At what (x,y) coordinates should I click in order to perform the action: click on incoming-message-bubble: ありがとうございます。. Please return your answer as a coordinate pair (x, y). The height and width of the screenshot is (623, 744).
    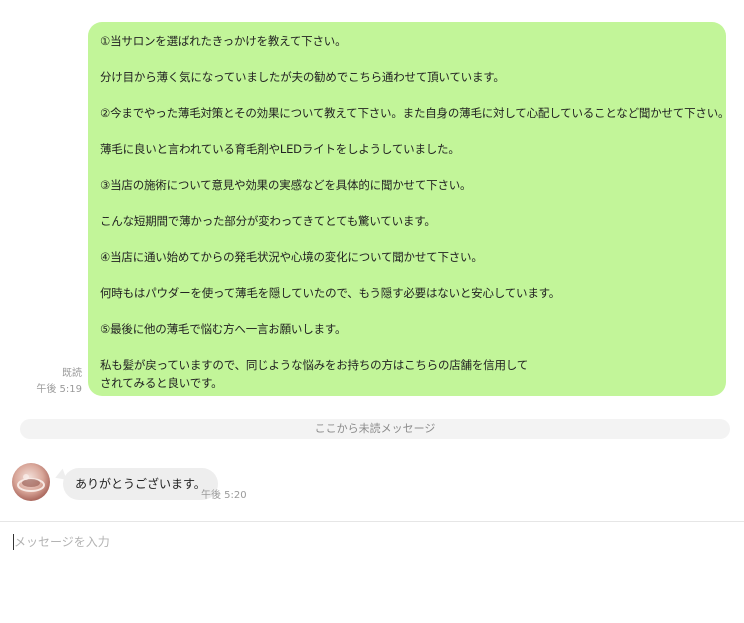
    Looking at the image, I should click on (140, 484).